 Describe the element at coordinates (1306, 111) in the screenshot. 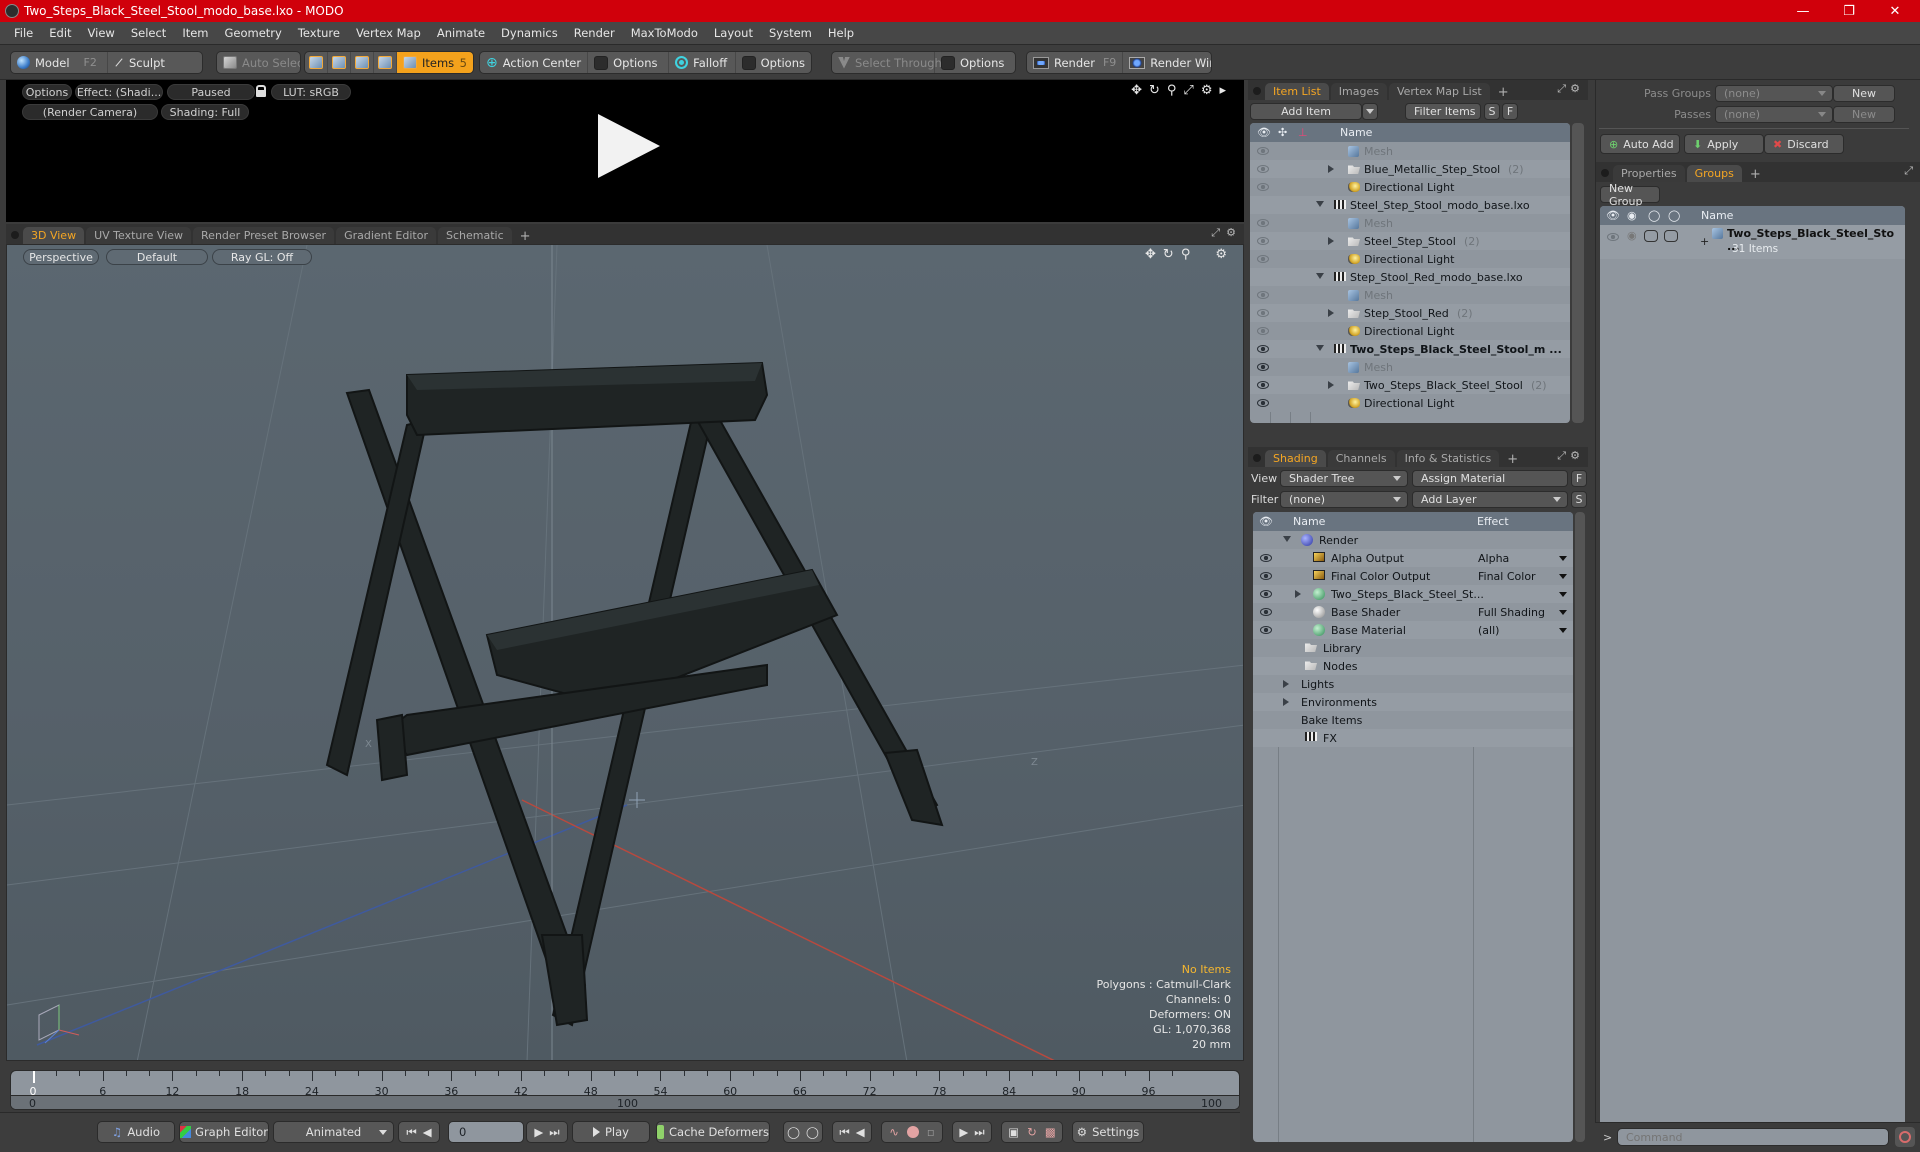

I see `add-item-button: Add Item` at that location.